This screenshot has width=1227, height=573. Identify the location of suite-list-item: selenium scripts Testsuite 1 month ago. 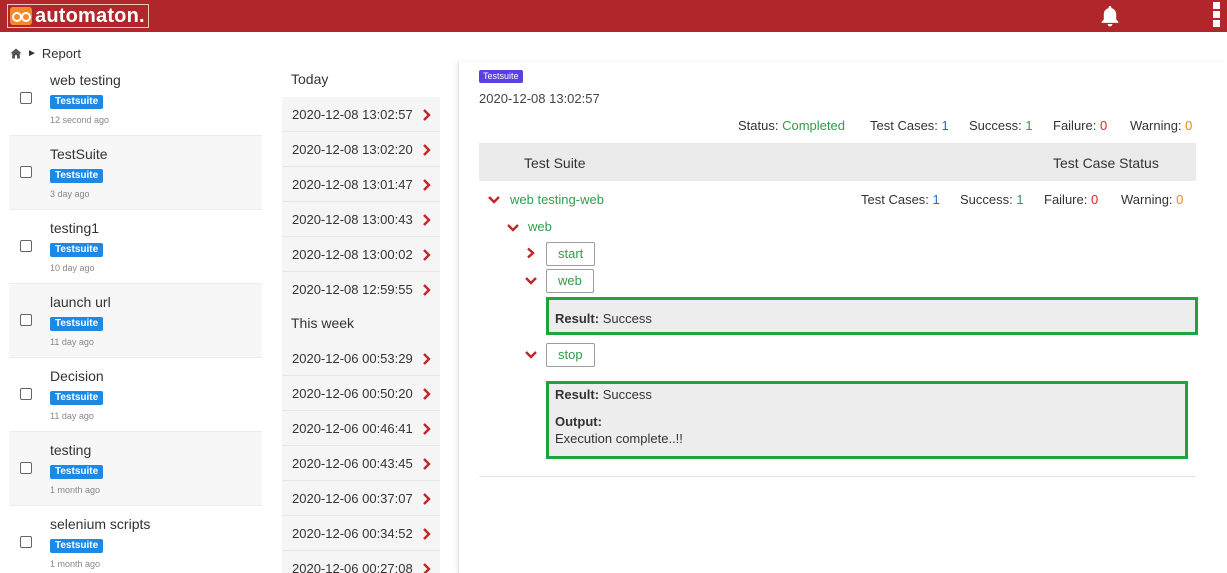
(135, 539).